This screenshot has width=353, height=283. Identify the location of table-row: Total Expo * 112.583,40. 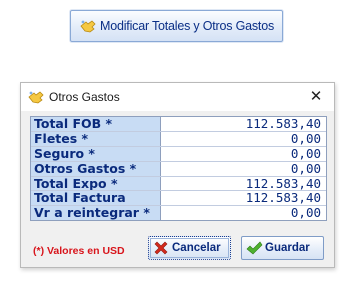
(178, 184).